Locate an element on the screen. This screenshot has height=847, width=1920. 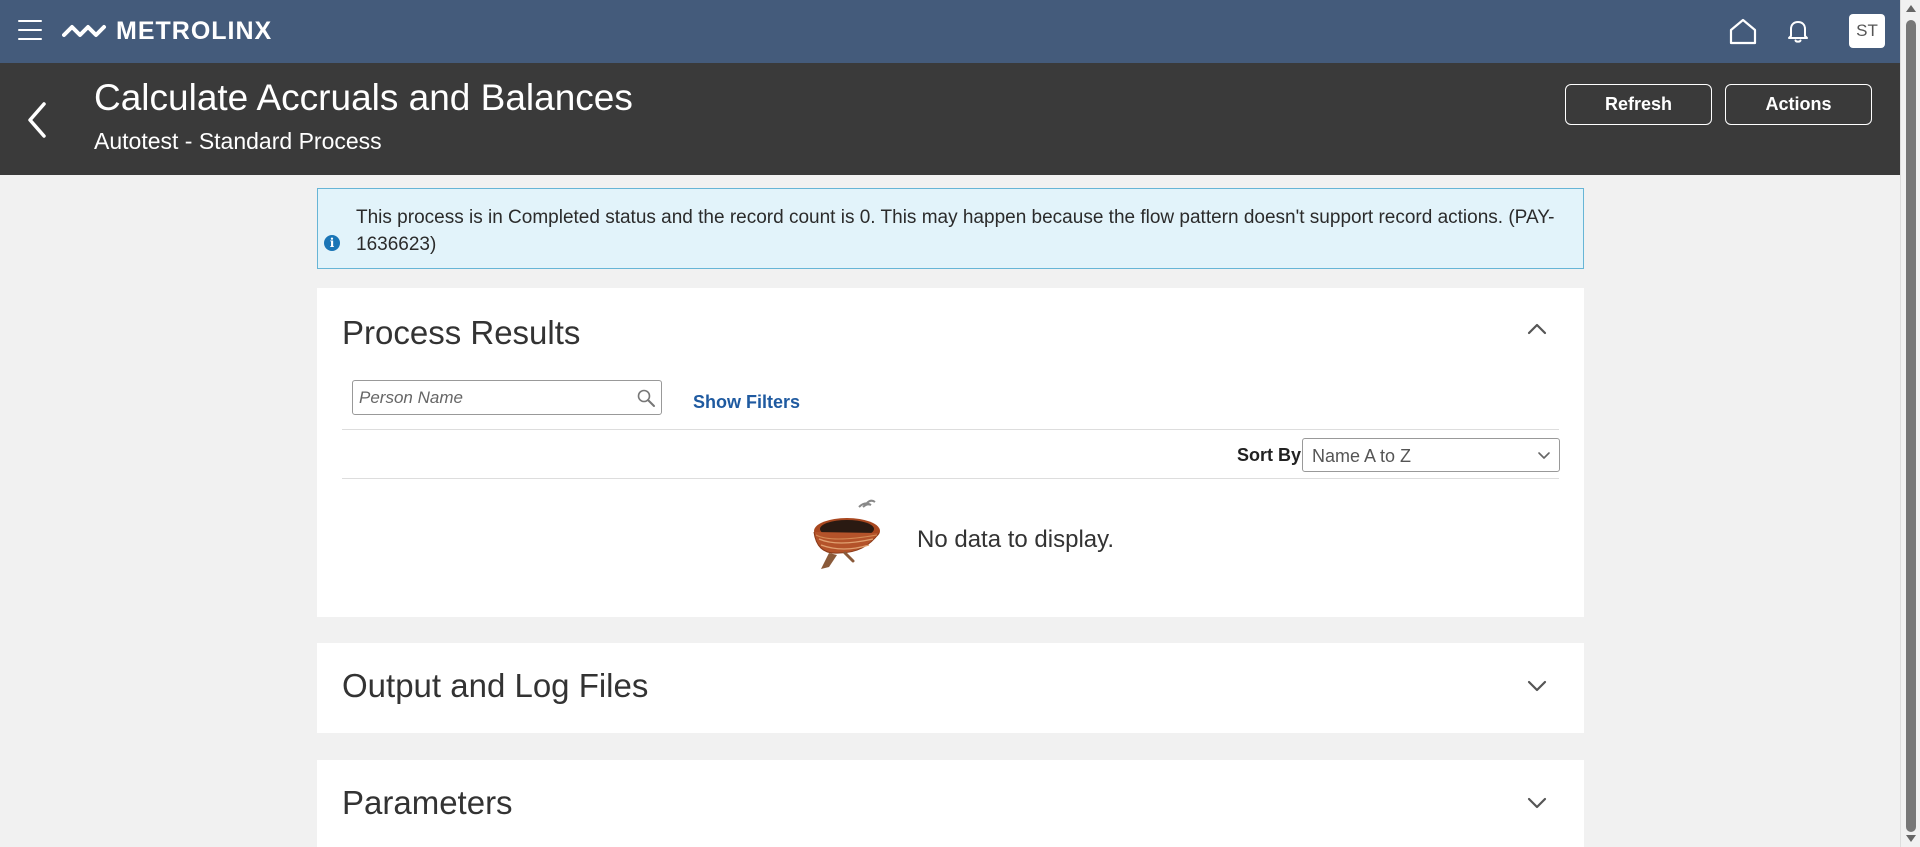
refresh-button: Refresh is located at coordinates (1638, 104).